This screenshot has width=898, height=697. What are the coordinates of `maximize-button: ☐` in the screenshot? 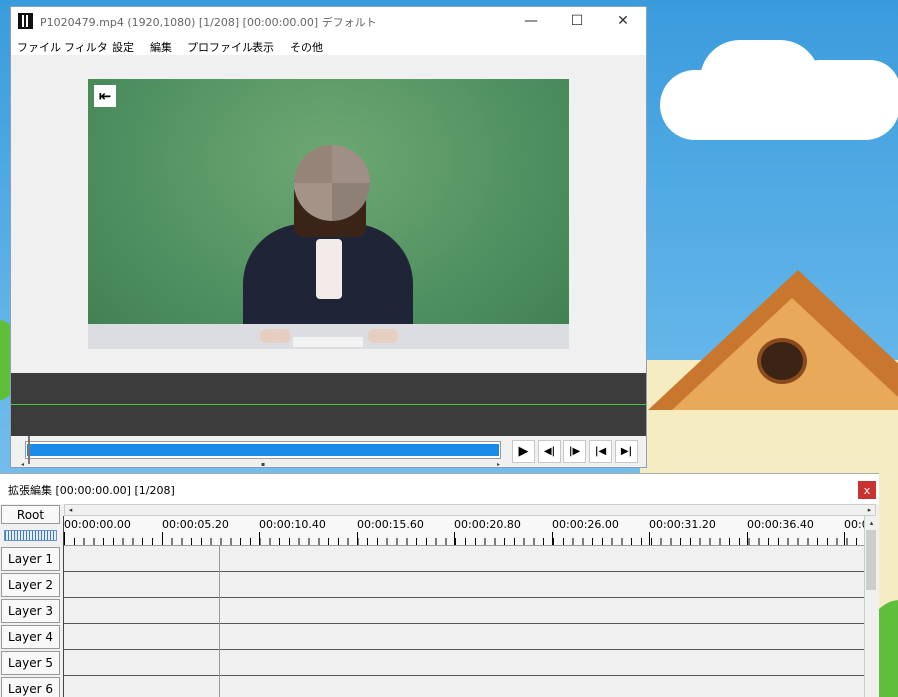 It's located at (577, 21).